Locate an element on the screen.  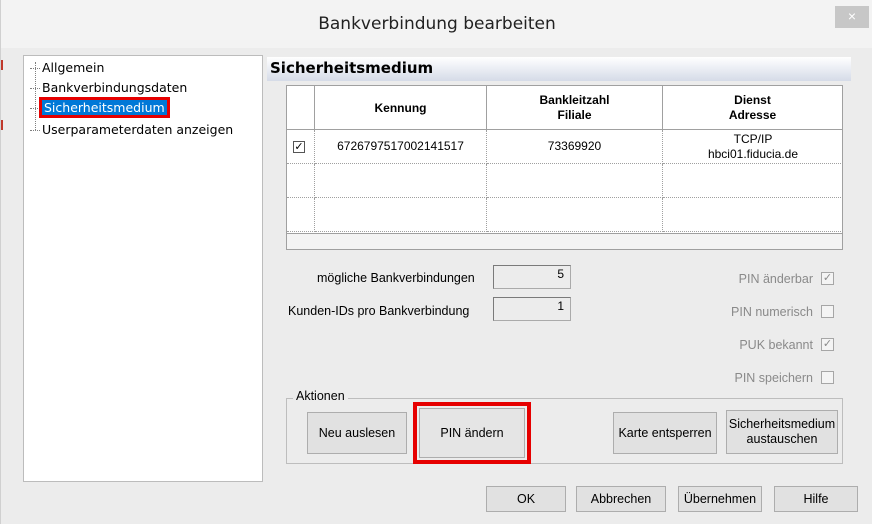
table-cell-dienst: TCP/IP hbci01.fiducia.de is located at coordinates (753, 147).